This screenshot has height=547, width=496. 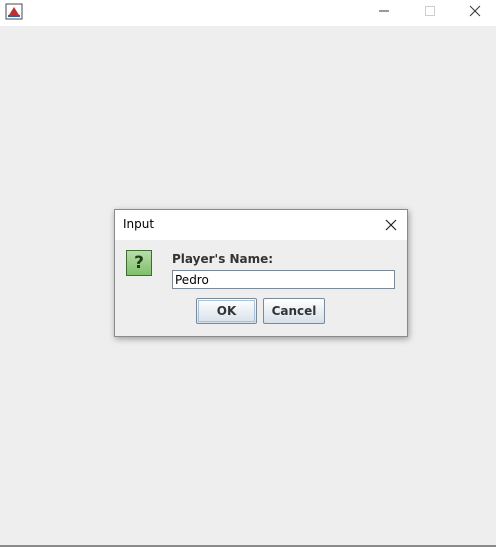 I want to click on maximize-button, so click(x=430, y=11).